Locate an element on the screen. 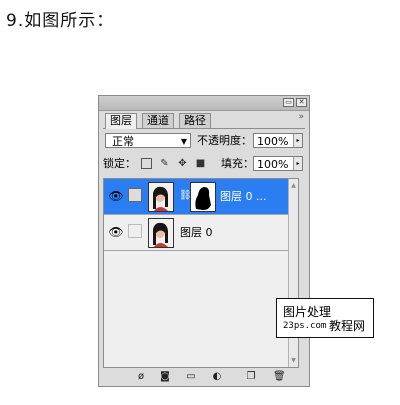 The height and width of the screenshot is (405, 400). lock-move-icon: ✥ is located at coordinates (182, 163).